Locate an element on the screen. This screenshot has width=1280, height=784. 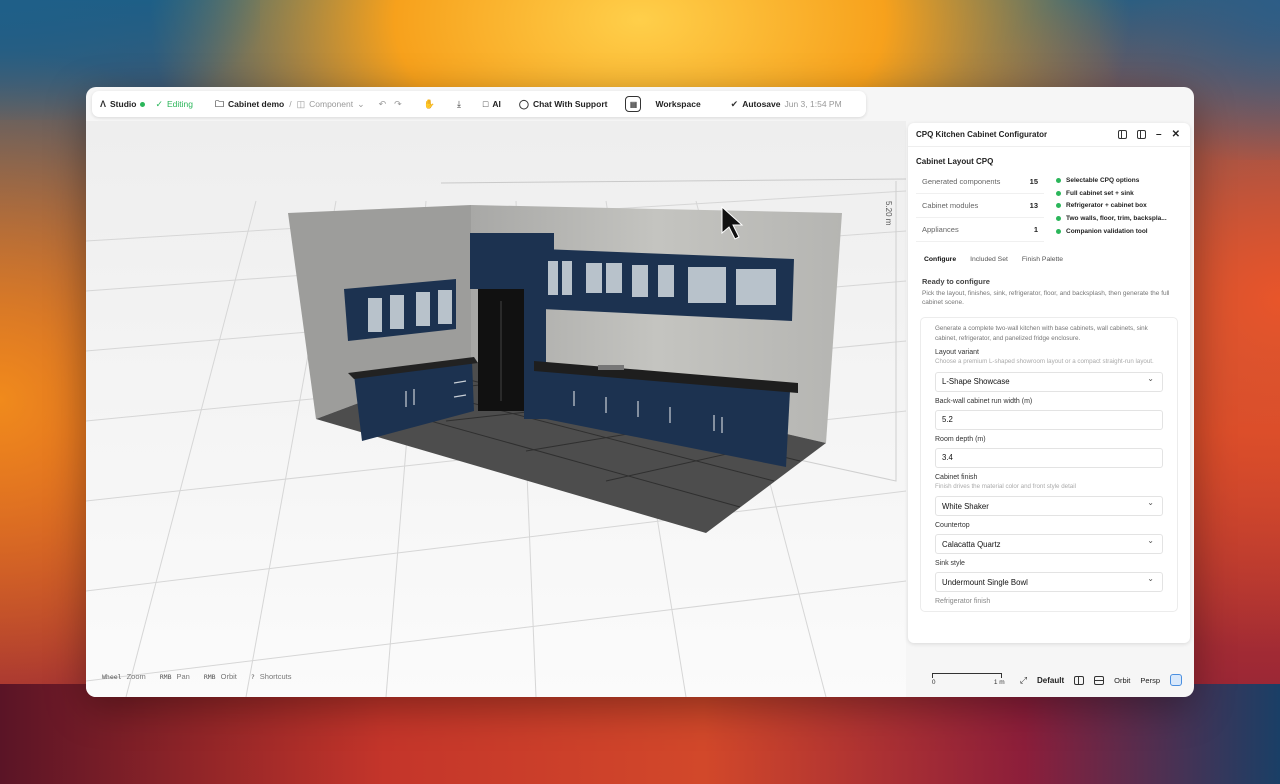
panel-heading: Cabinet Layout CPQ is located at coordinates (955, 161).